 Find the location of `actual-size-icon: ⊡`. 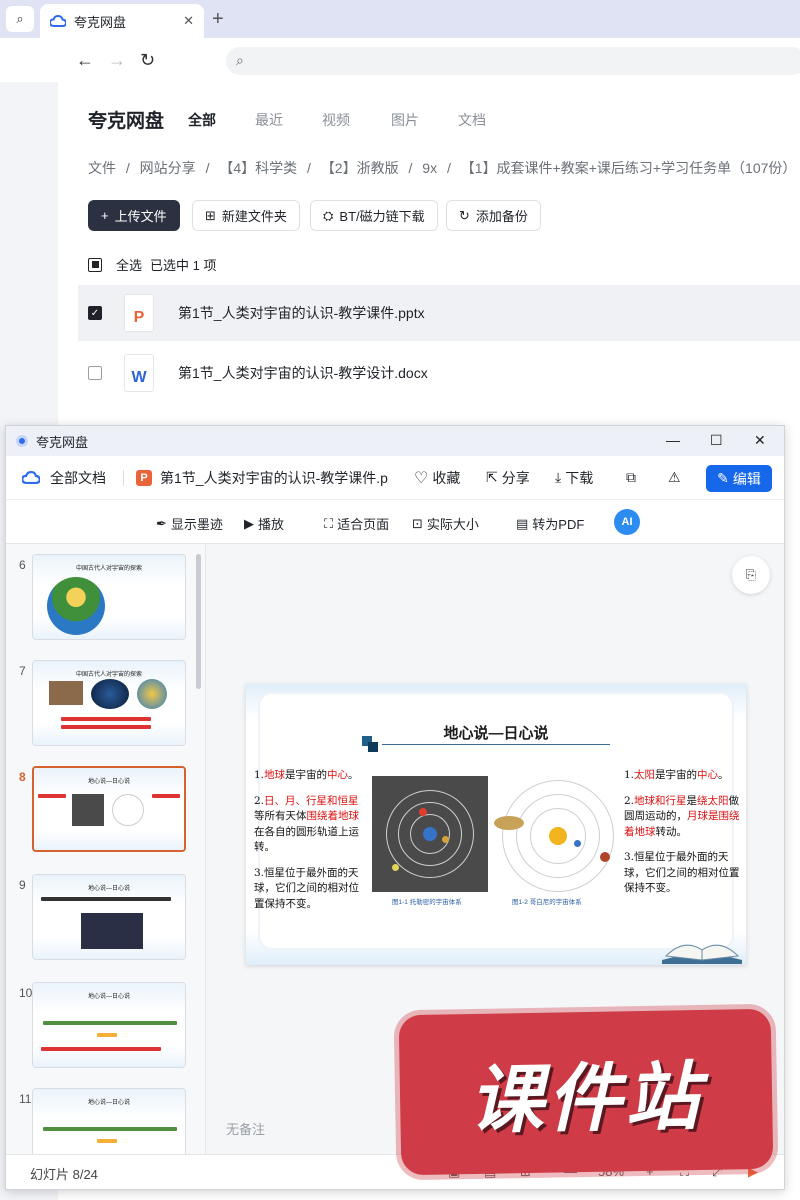

actual-size-icon: ⊡ is located at coordinates (417, 523).